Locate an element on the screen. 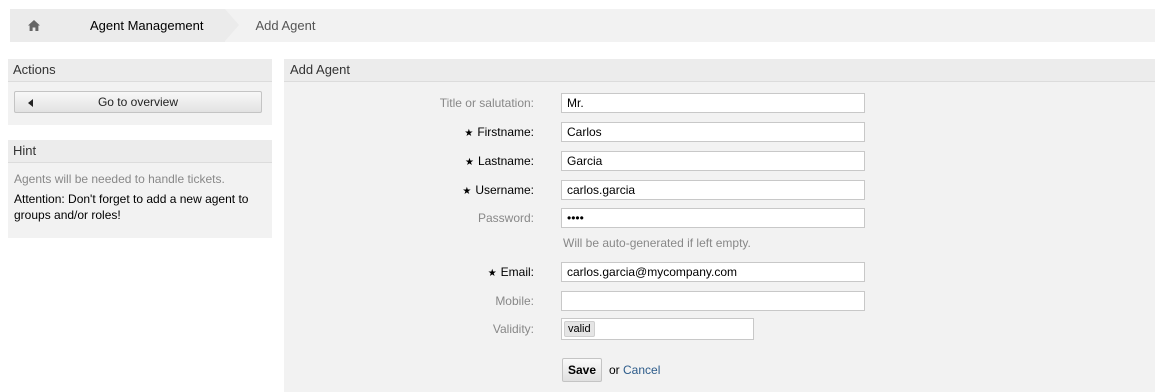 The height and width of the screenshot is (392, 1155). actions-panel: Actions Go to overview is located at coordinates (140, 92).